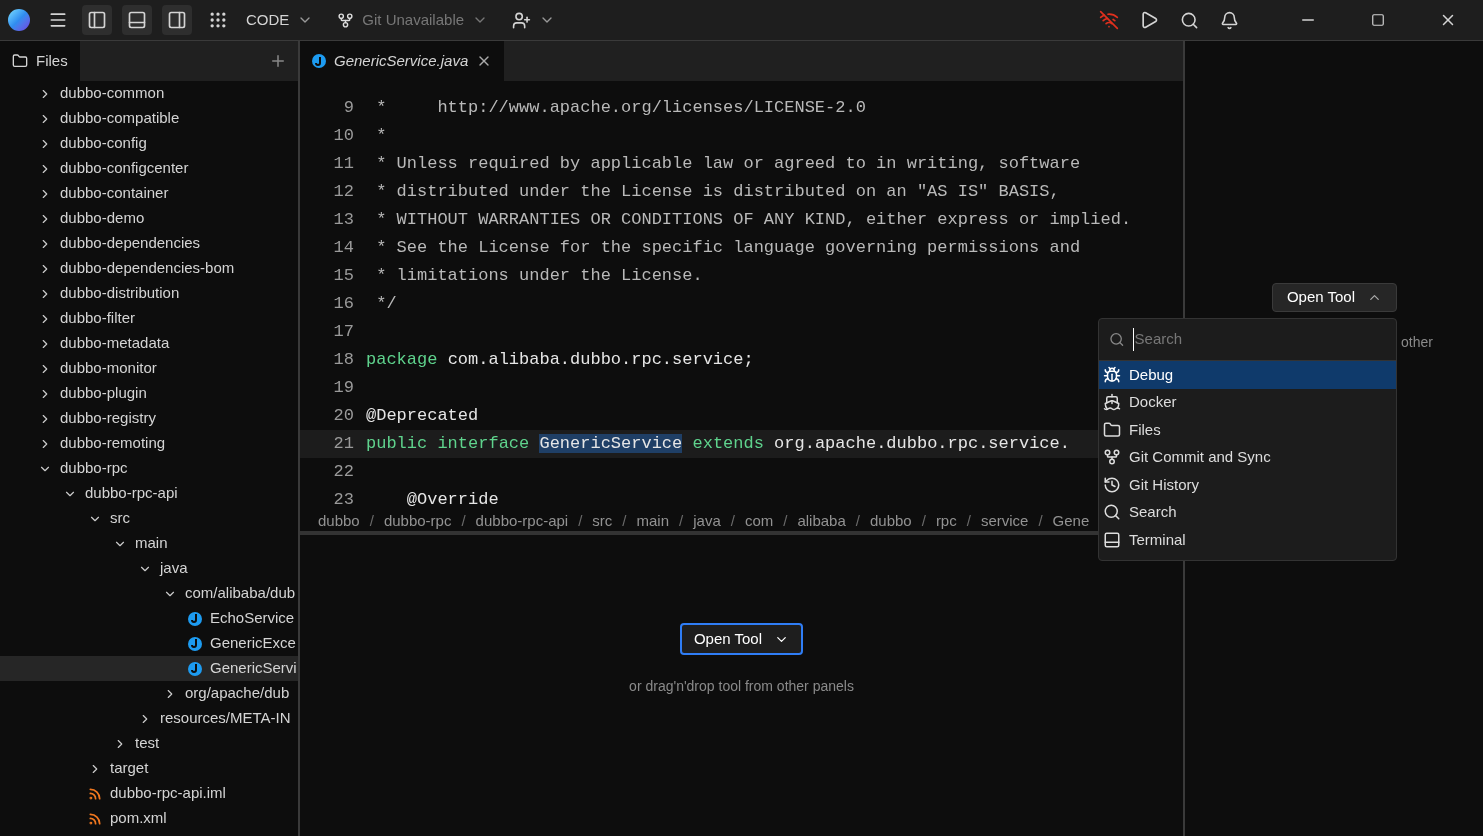  I want to click on tree-item: src, so click(149, 518).